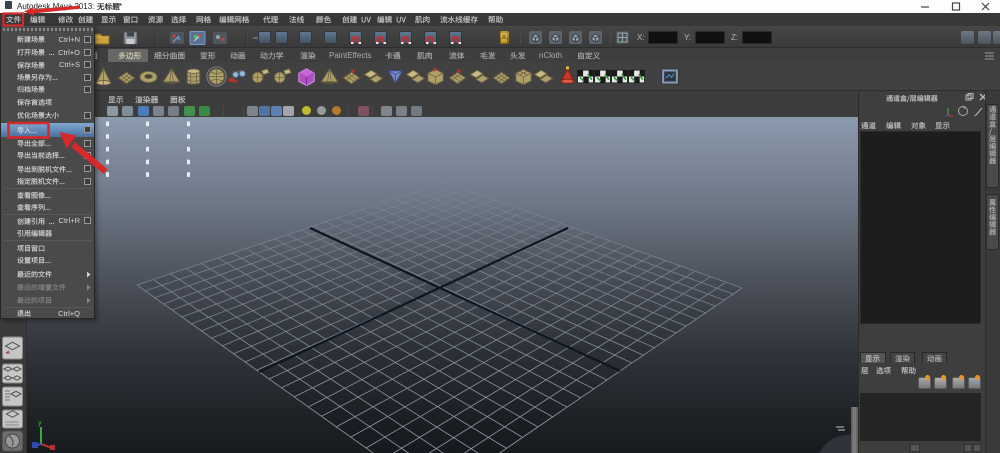 The image size is (1000, 453). I want to click on svg-text: y, so click(40, 423).